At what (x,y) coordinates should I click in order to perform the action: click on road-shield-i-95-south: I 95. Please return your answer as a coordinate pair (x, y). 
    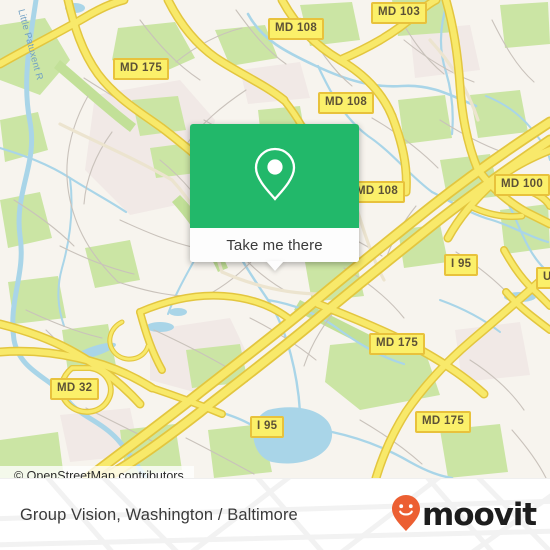
    Looking at the image, I should click on (267, 427).